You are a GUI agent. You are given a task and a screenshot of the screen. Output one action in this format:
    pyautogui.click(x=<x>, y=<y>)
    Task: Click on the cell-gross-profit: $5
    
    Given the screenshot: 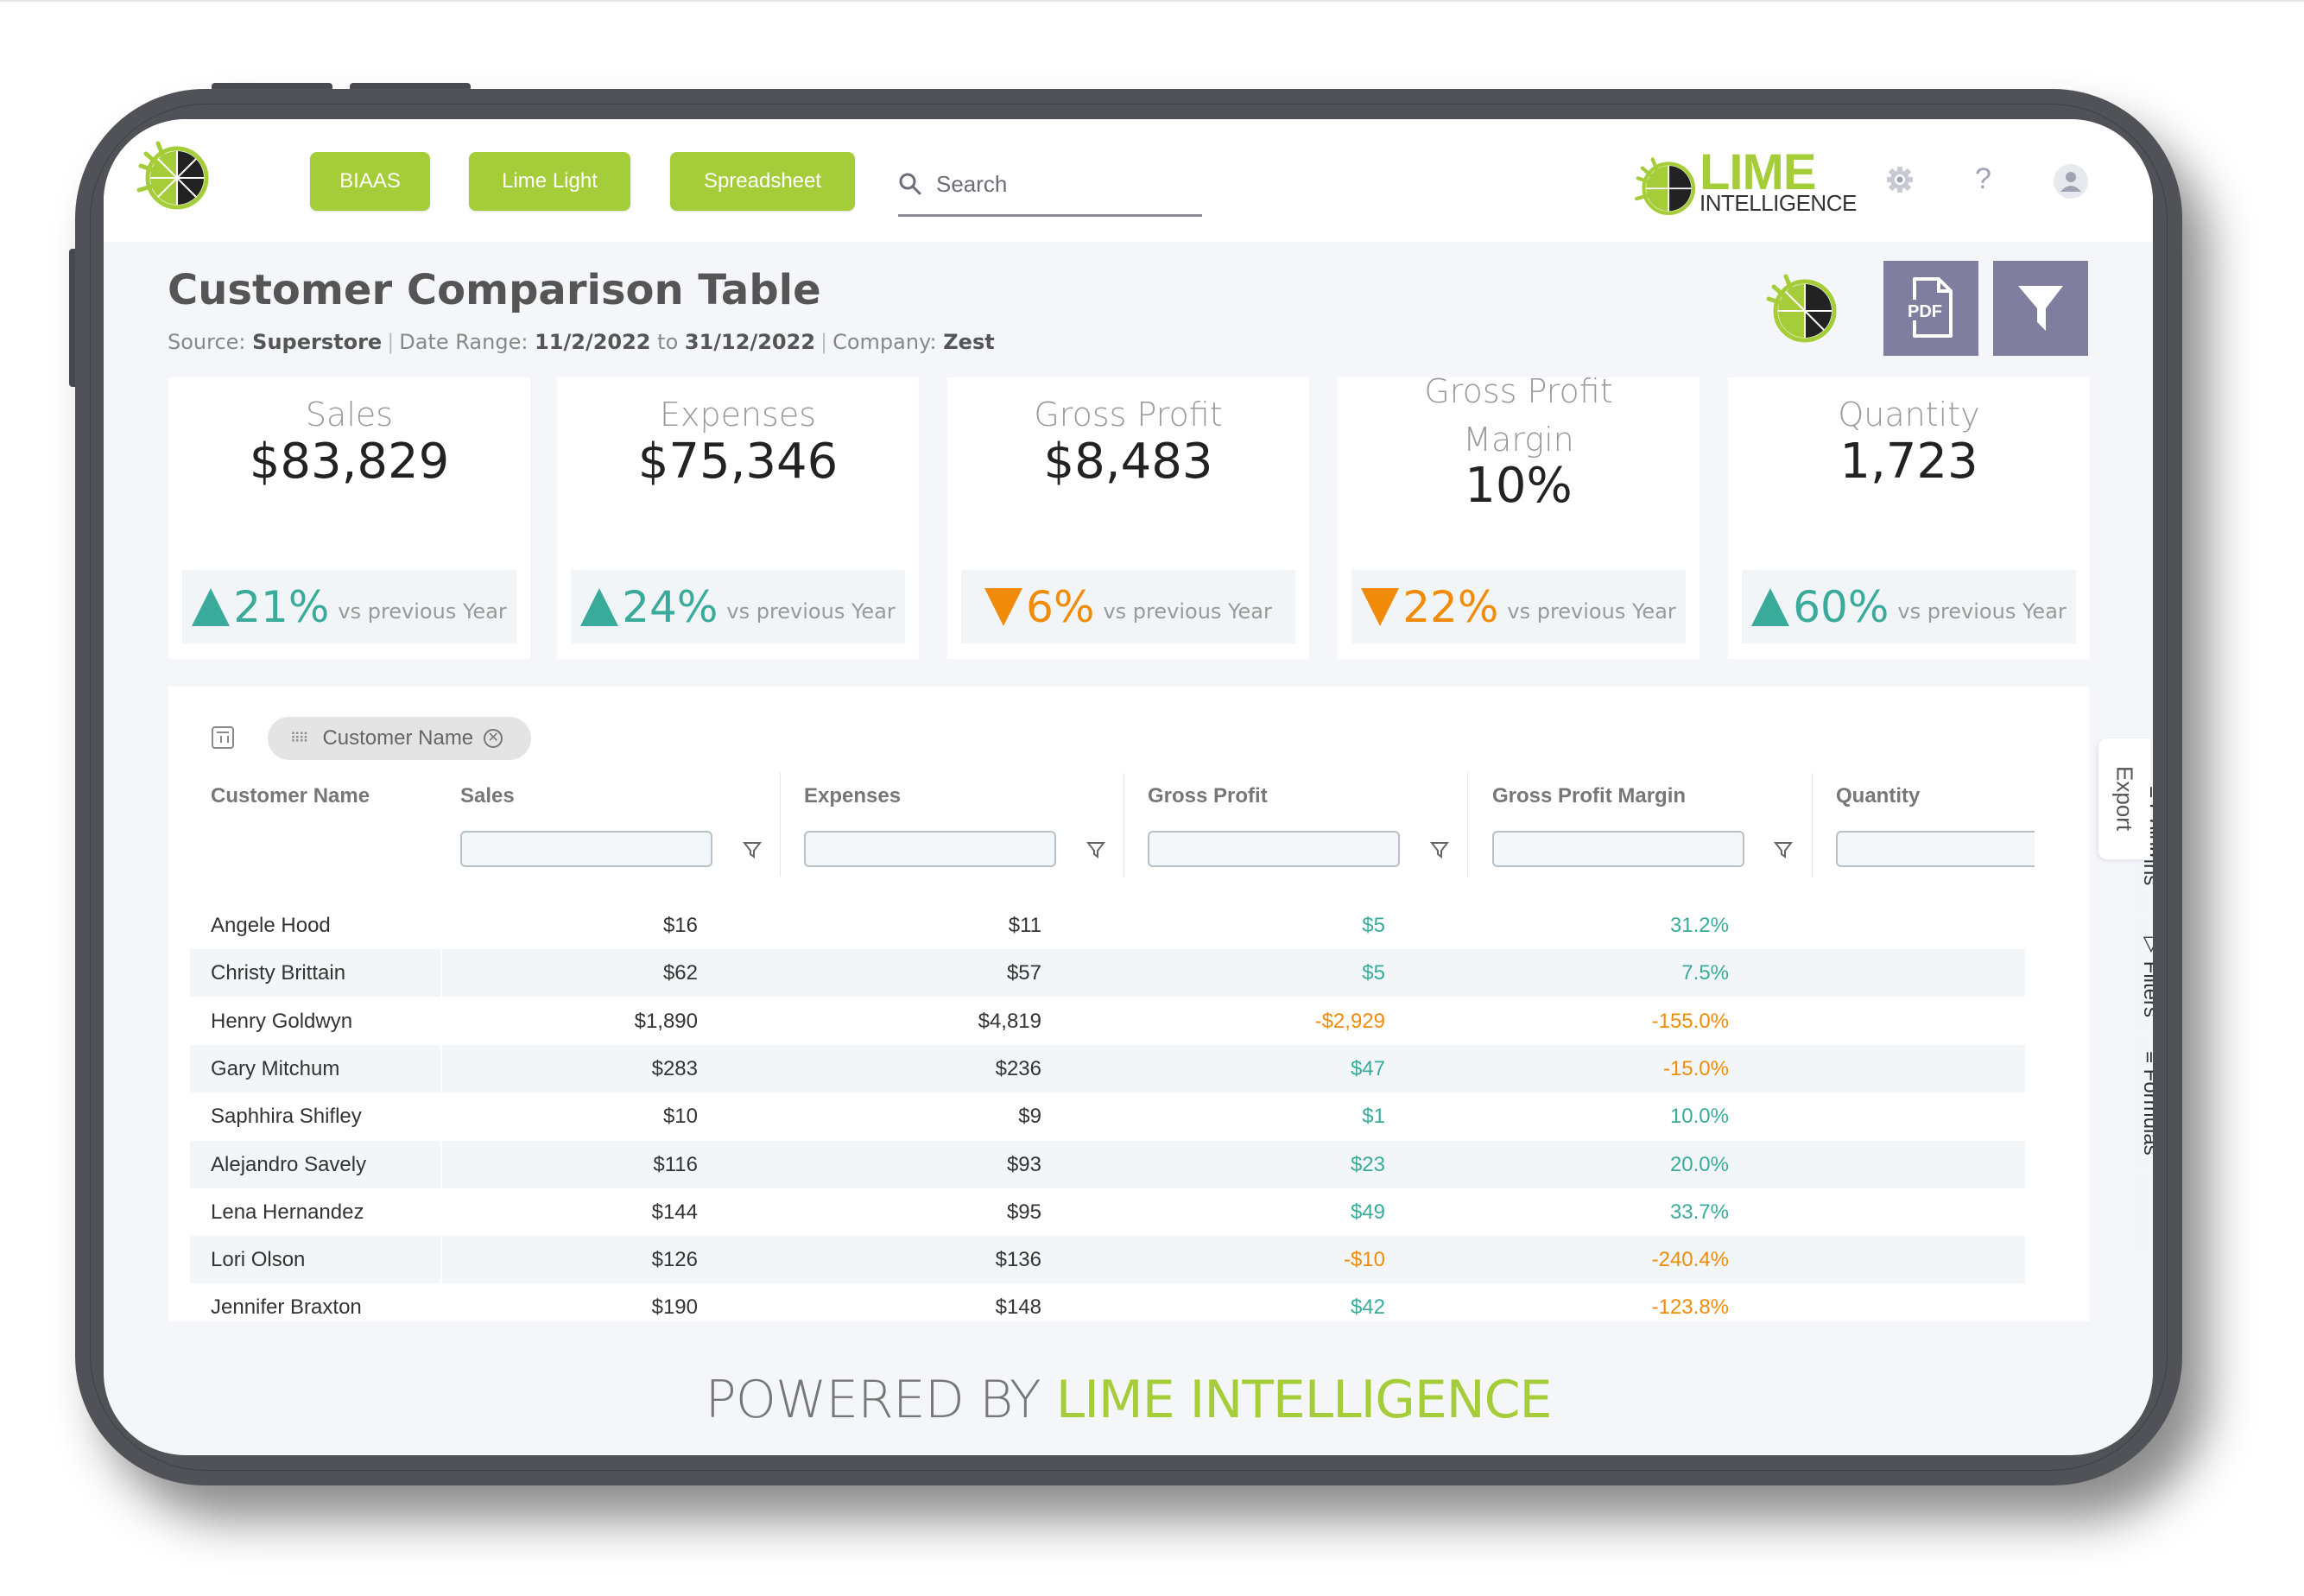 What is the action you would take?
    pyautogui.click(x=1373, y=926)
    